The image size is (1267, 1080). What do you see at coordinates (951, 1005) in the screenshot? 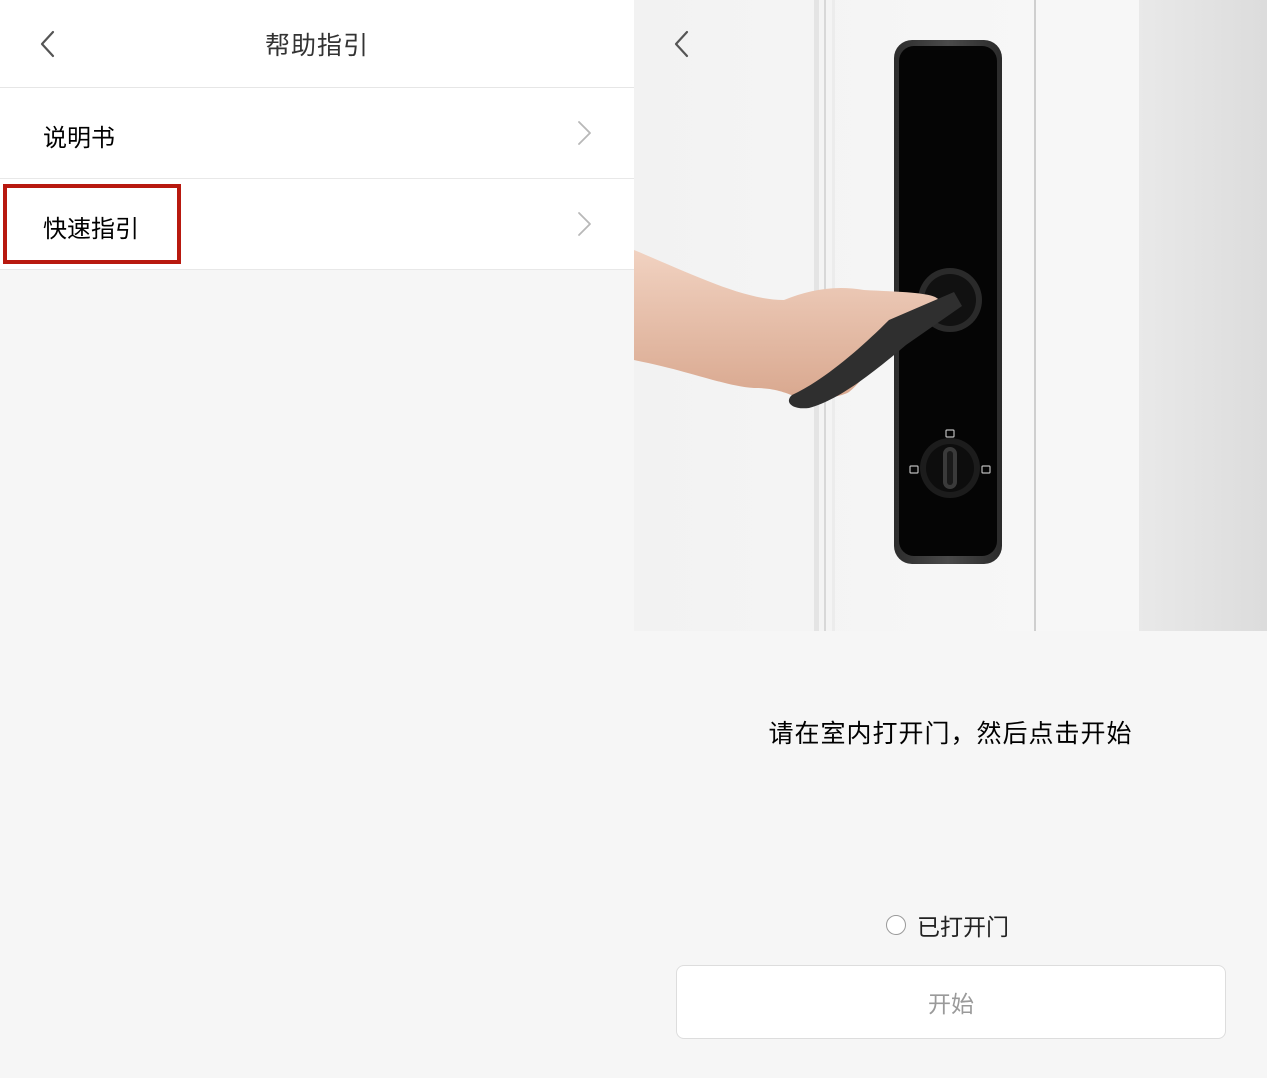
I see `start-button-label: 开始` at bounding box center [951, 1005].